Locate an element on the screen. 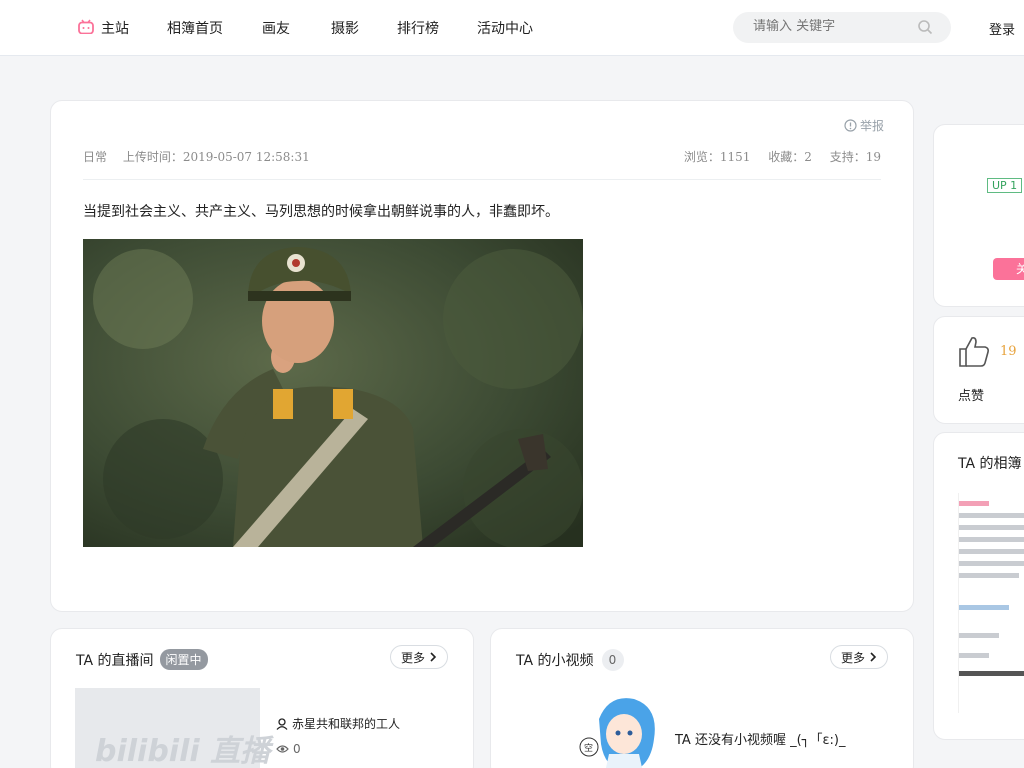 The image size is (1024, 768). post-category: 日常 is located at coordinates (95, 157).